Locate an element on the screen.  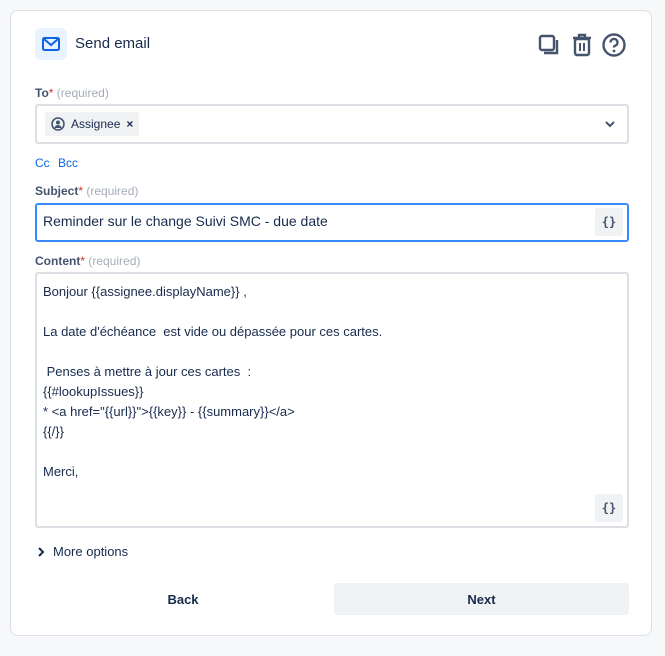
content-line: Penses à mettre à jour ces cartes : is located at coordinates (147, 371).